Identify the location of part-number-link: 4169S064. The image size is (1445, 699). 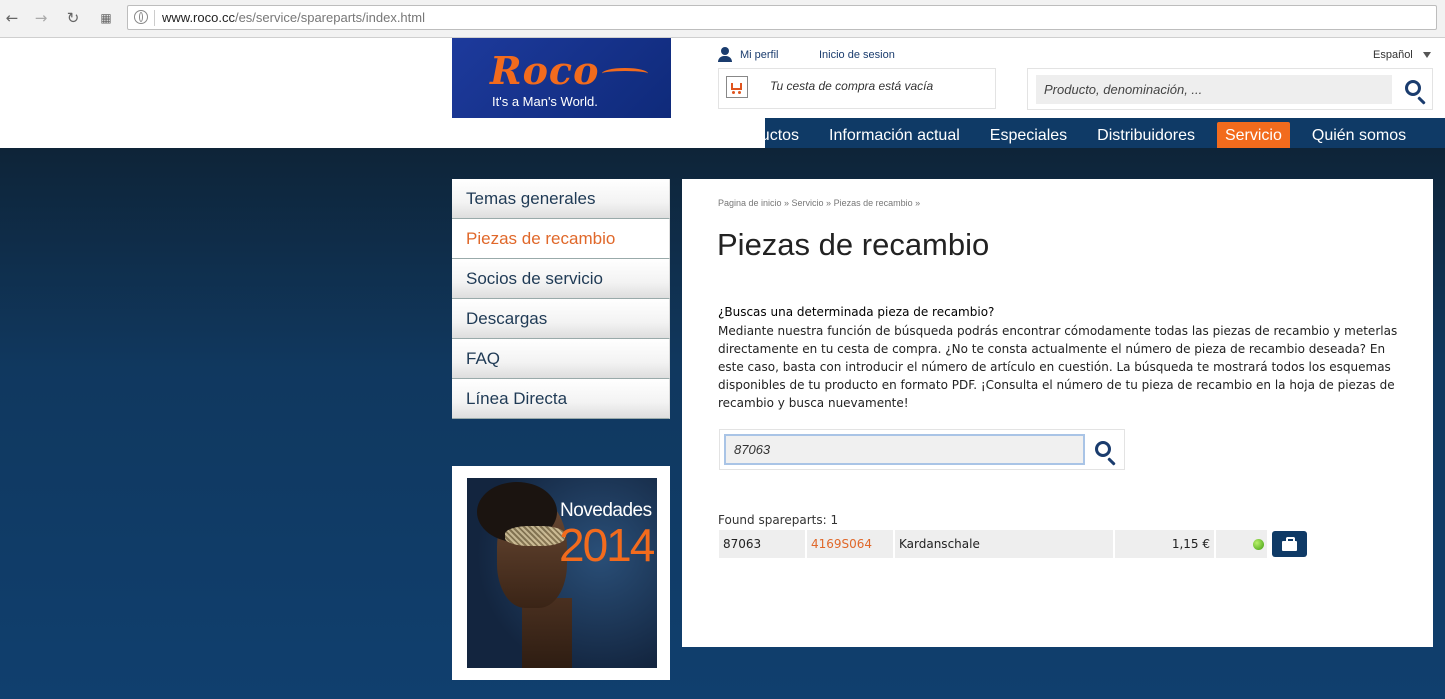
(850, 544).